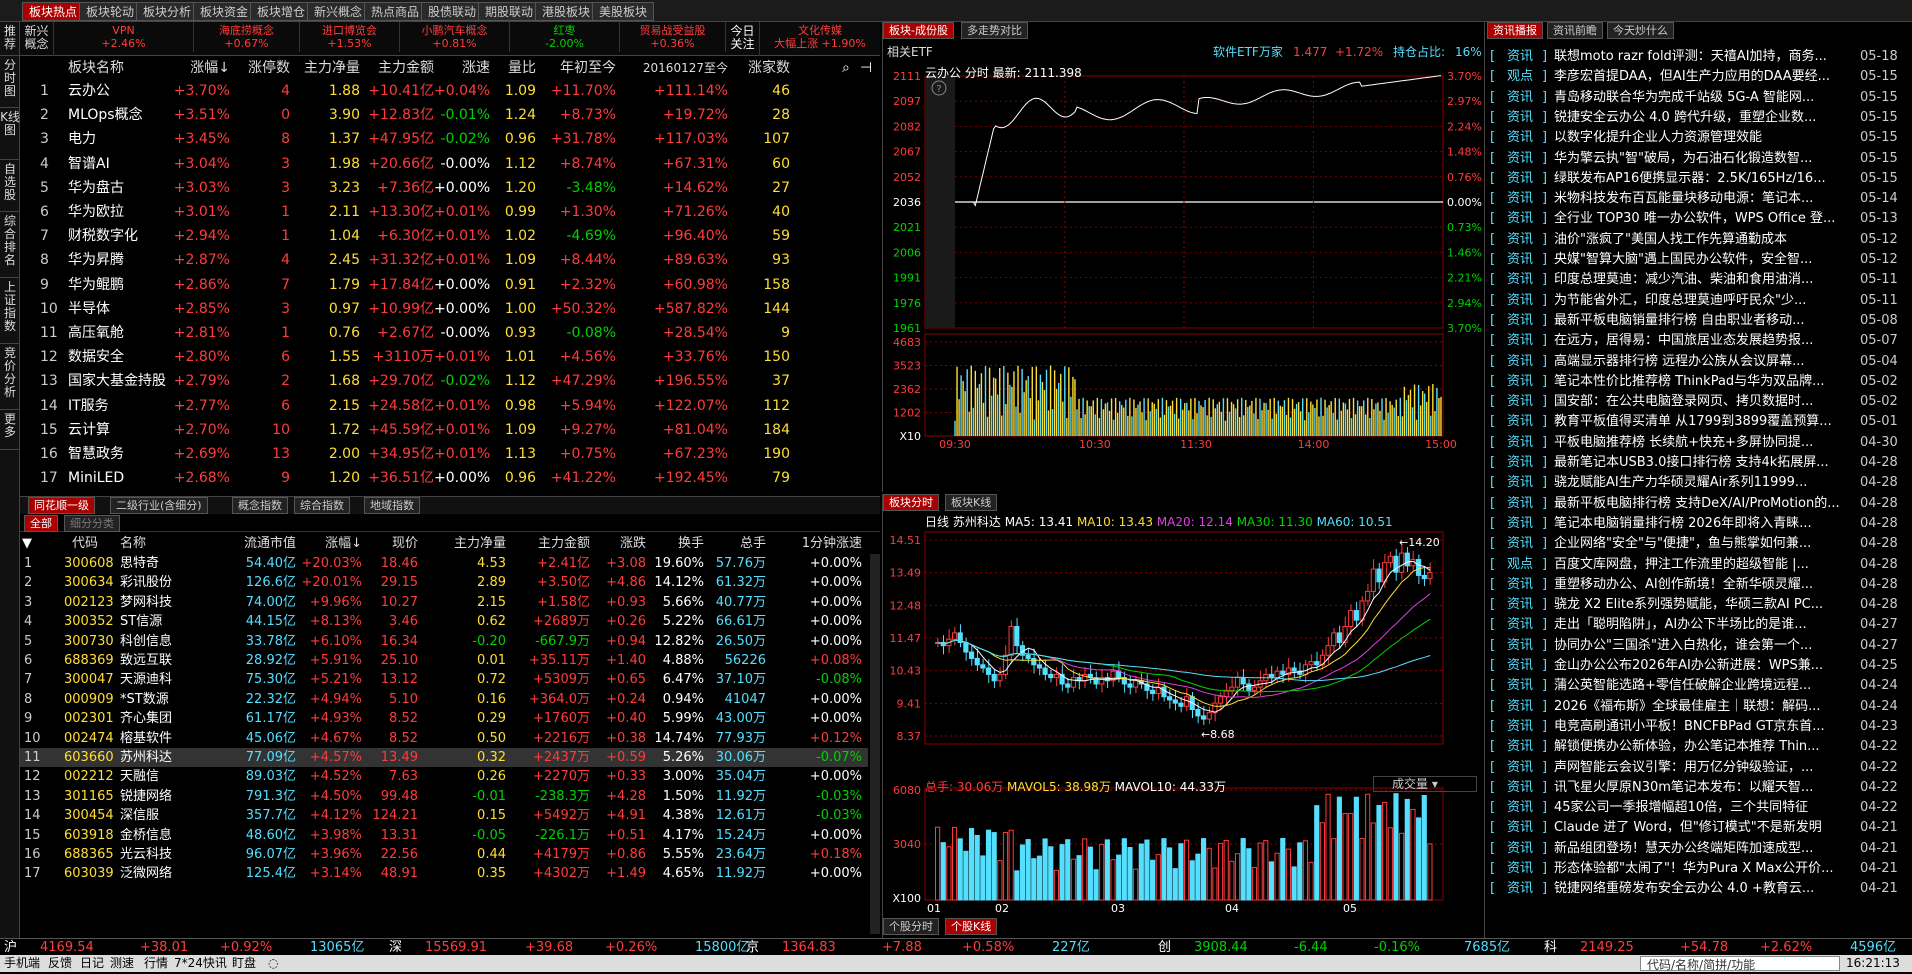 The image size is (1912, 974). I want to click on news-item: [资讯] 解锁便携办公新体验，办公笔记本推荐 Thin... 04-22, so click(1699, 746).